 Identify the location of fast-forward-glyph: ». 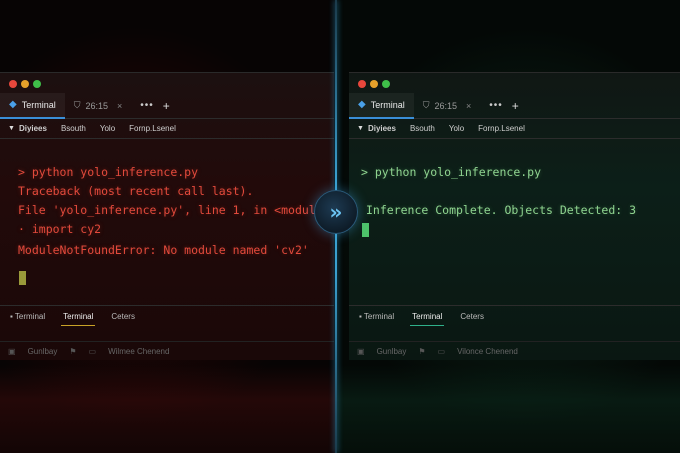
(336, 212).